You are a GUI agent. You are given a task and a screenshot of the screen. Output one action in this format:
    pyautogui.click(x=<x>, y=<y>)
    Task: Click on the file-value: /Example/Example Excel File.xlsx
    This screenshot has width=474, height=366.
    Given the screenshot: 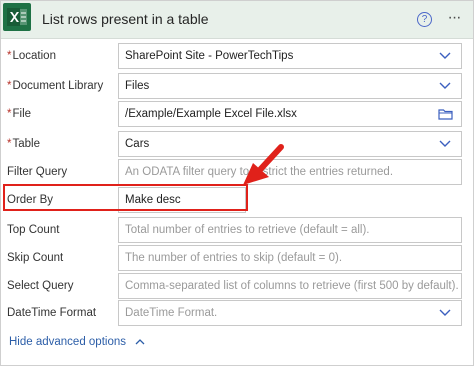 What is the action you would take?
    pyautogui.click(x=211, y=114)
    